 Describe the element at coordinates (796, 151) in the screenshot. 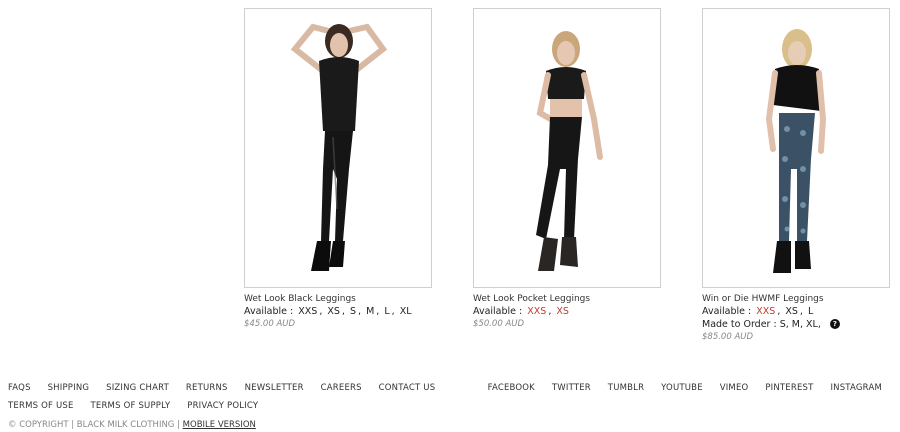

I see `model-figure-win-or-die` at that location.